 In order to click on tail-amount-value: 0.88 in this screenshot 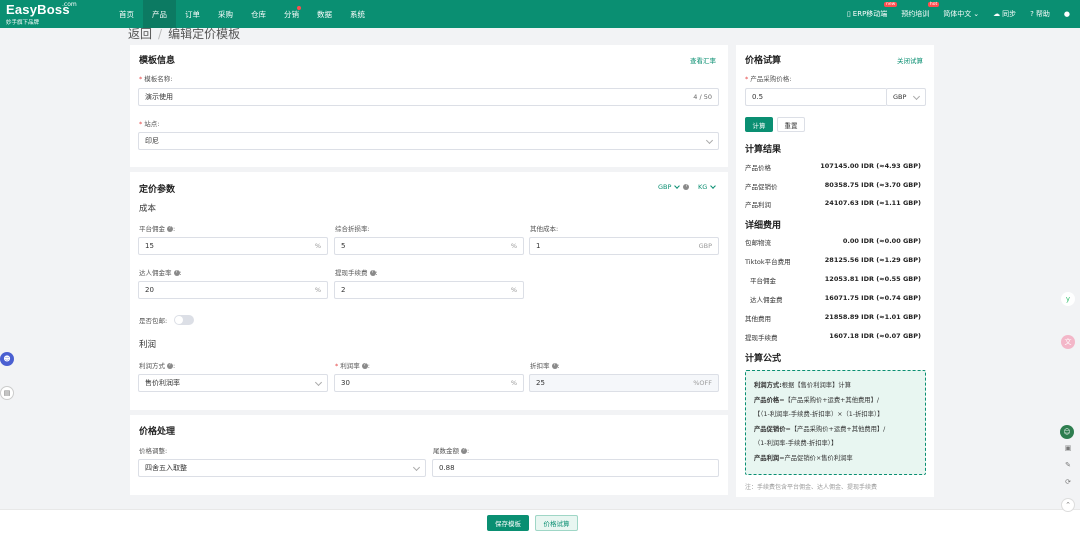, I will do `click(447, 468)`.